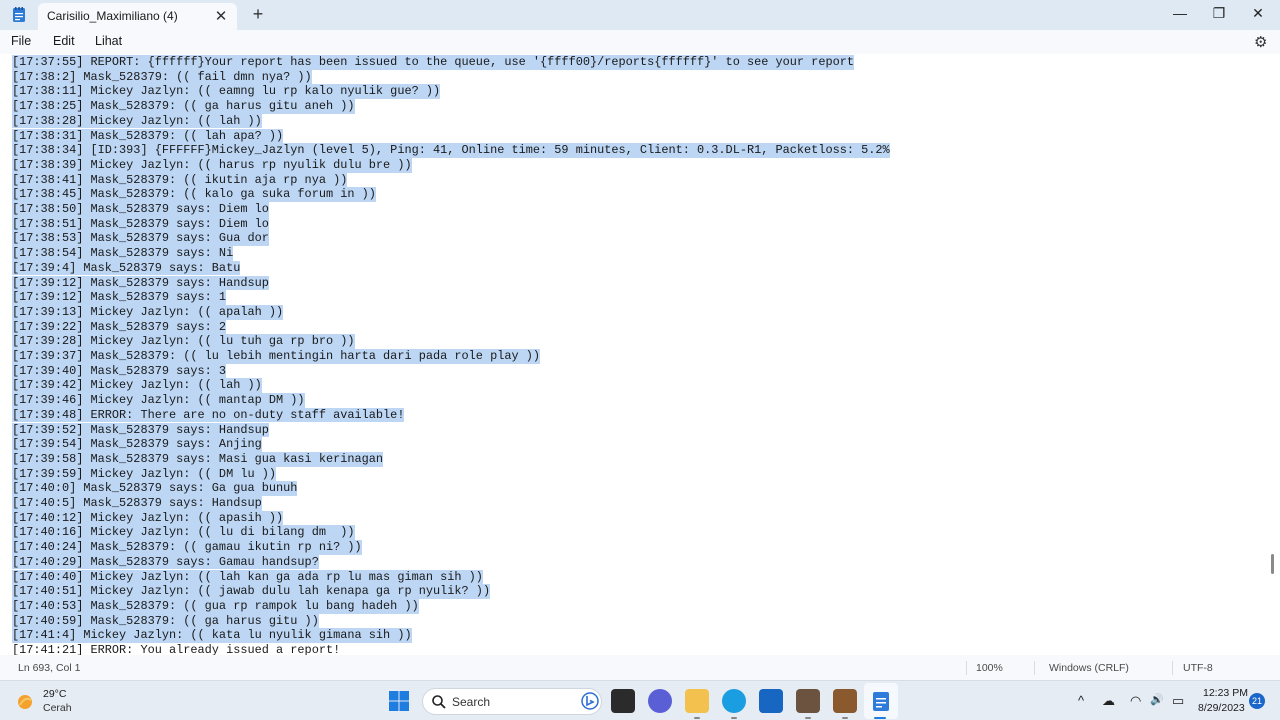 This screenshot has width=1280, height=720. What do you see at coordinates (734, 701) in the screenshot?
I see `taskbar-app-edge-icon` at bounding box center [734, 701].